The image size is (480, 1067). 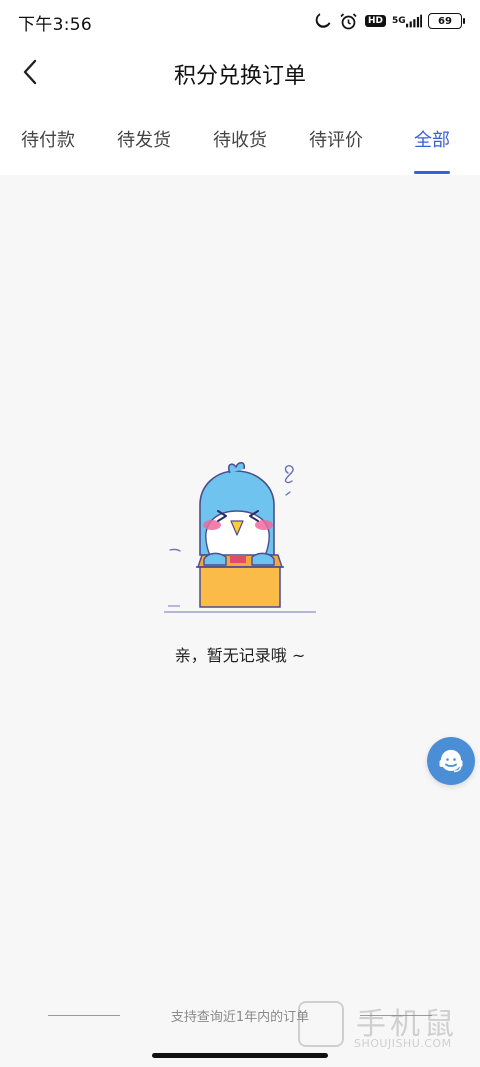 What do you see at coordinates (432, 138) in the screenshot?
I see `tab-all: 全部` at bounding box center [432, 138].